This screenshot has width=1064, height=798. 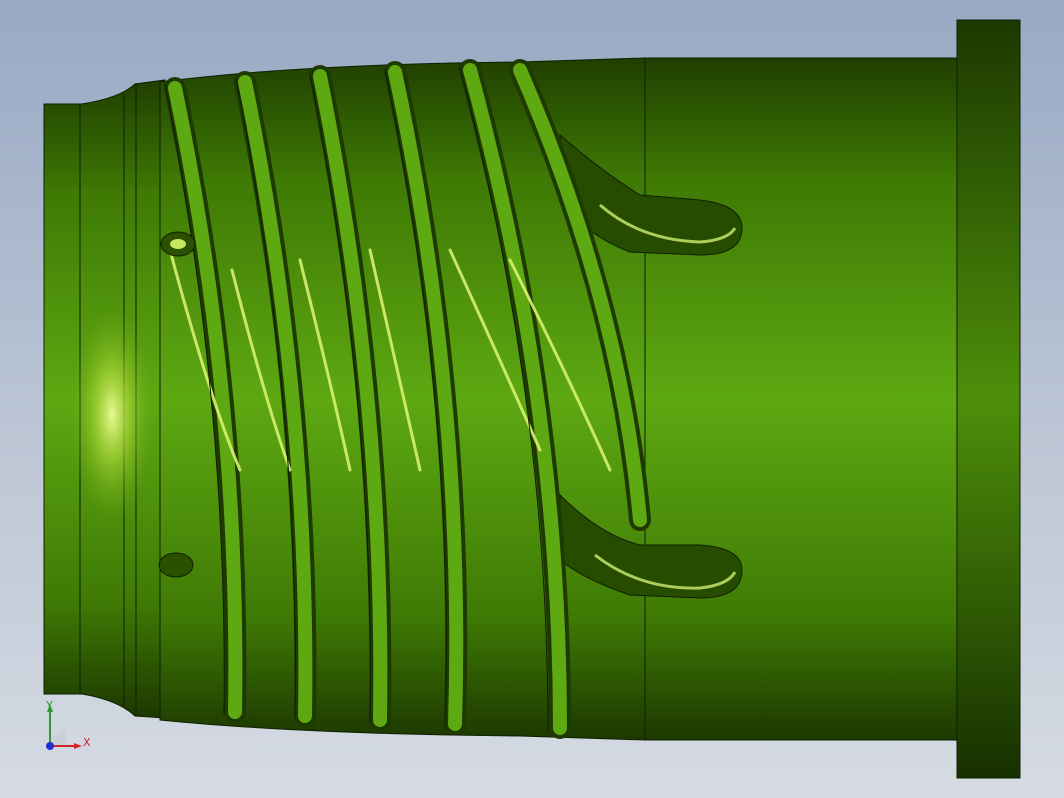 What do you see at coordinates (104, 399) in the screenshot?
I see `left-neck` at bounding box center [104, 399].